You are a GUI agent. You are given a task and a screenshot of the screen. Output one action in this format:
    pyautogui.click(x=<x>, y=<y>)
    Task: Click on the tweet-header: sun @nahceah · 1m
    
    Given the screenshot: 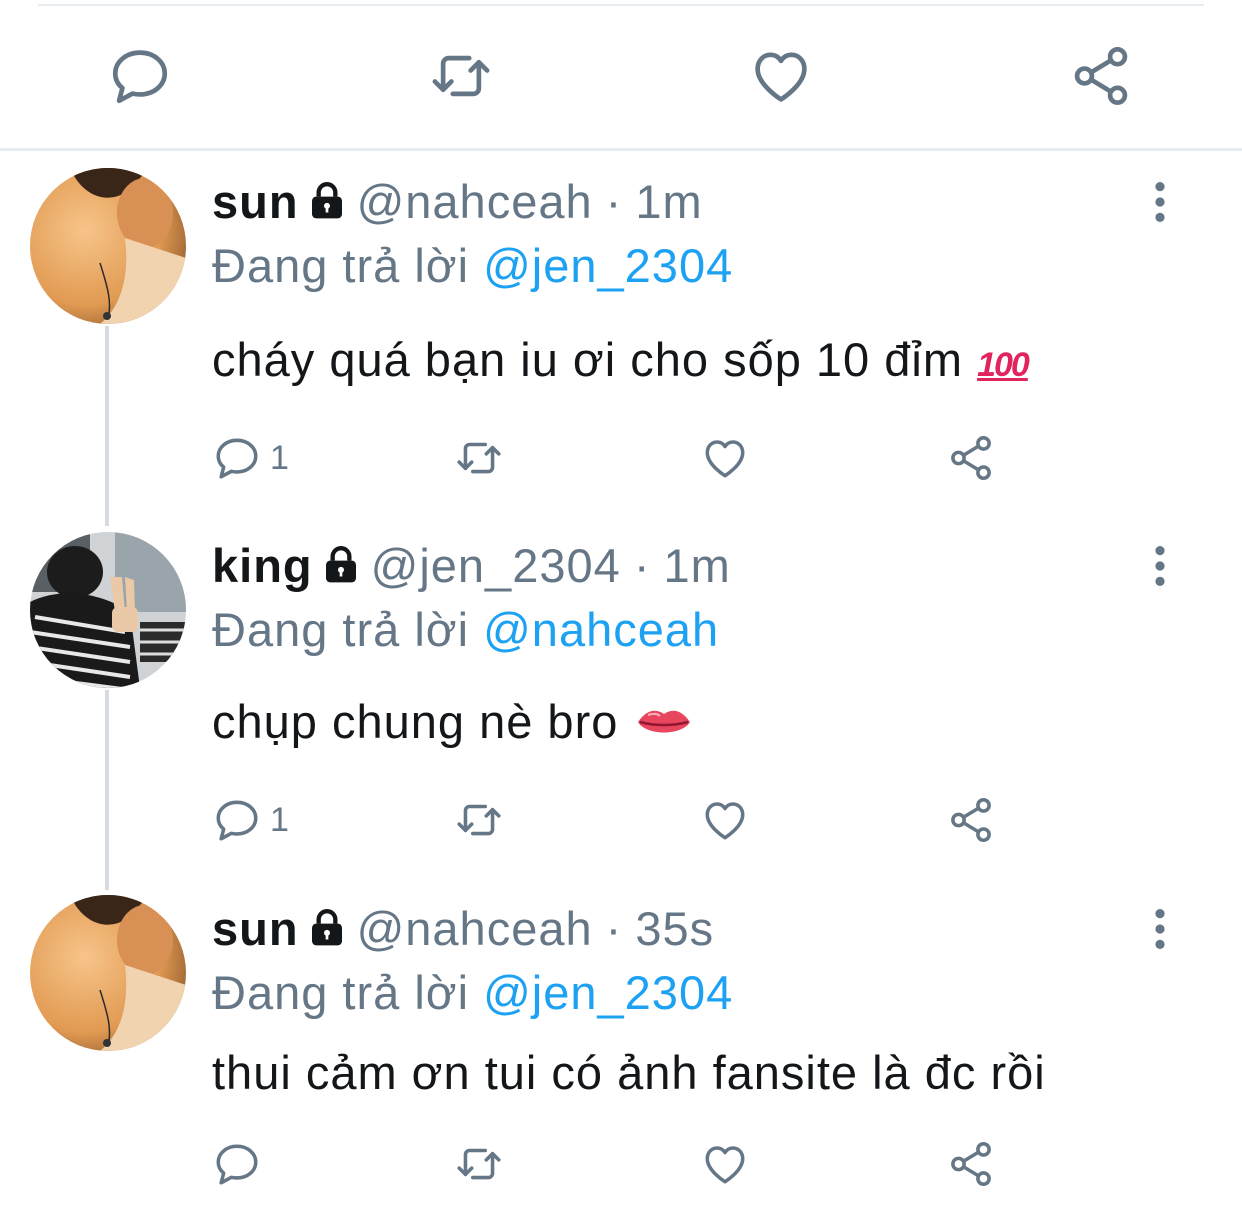 What is the action you would take?
    pyautogui.click(x=457, y=202)
    